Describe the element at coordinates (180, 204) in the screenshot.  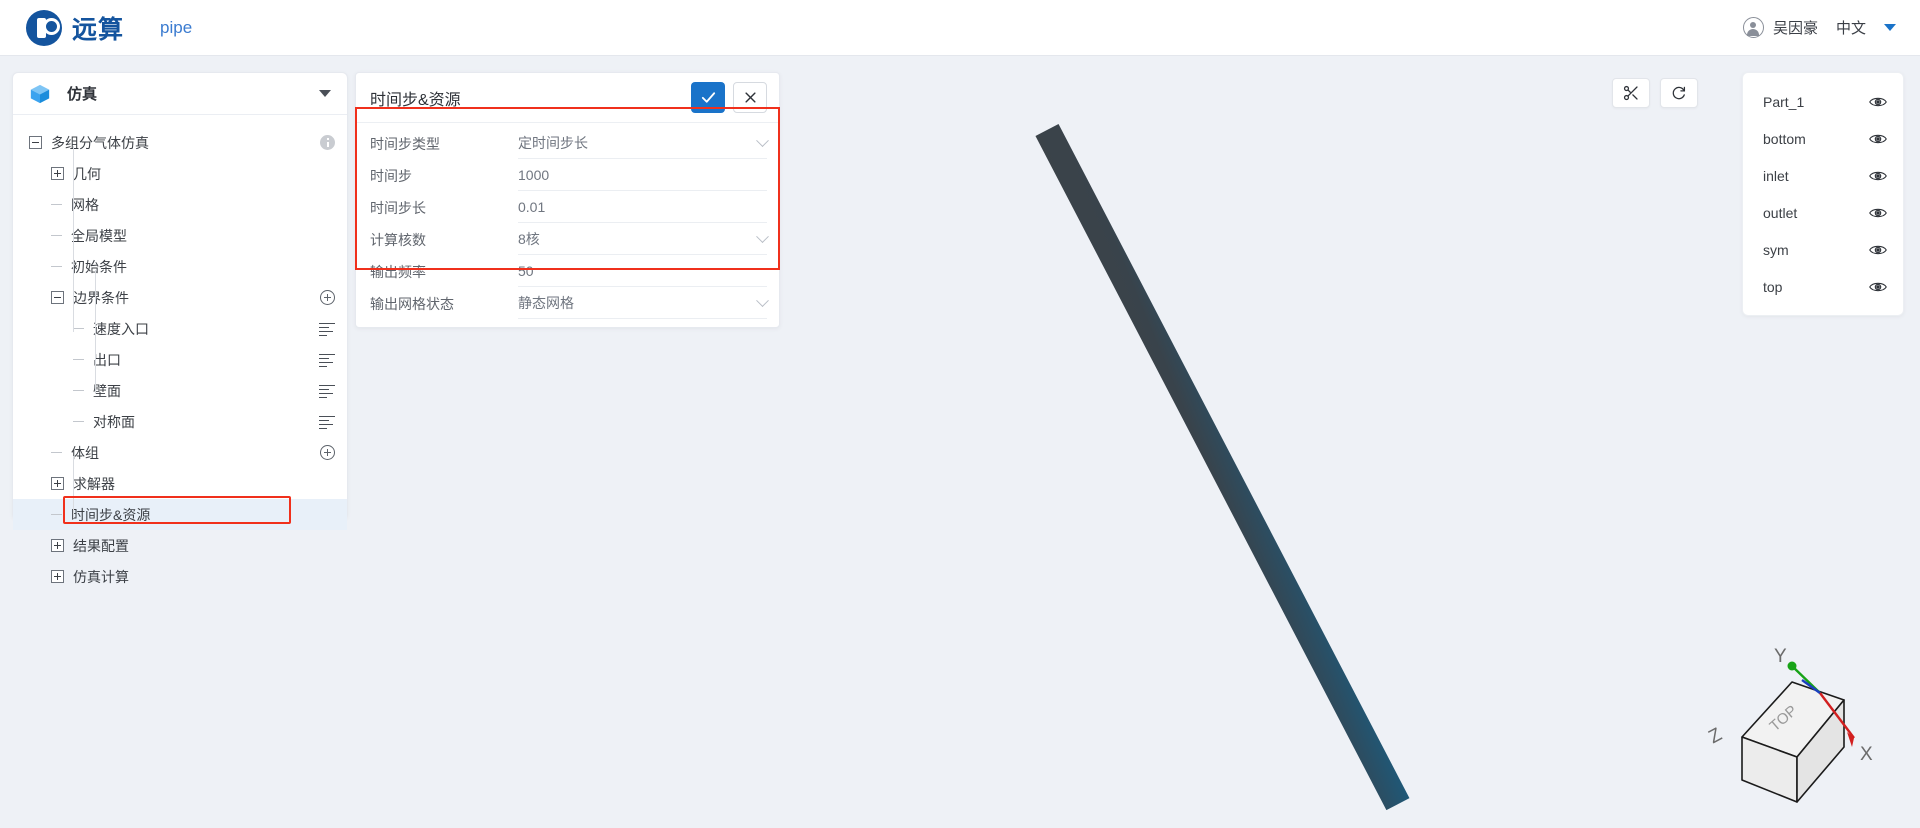
I see `tree-item-2: 网格` at that location.